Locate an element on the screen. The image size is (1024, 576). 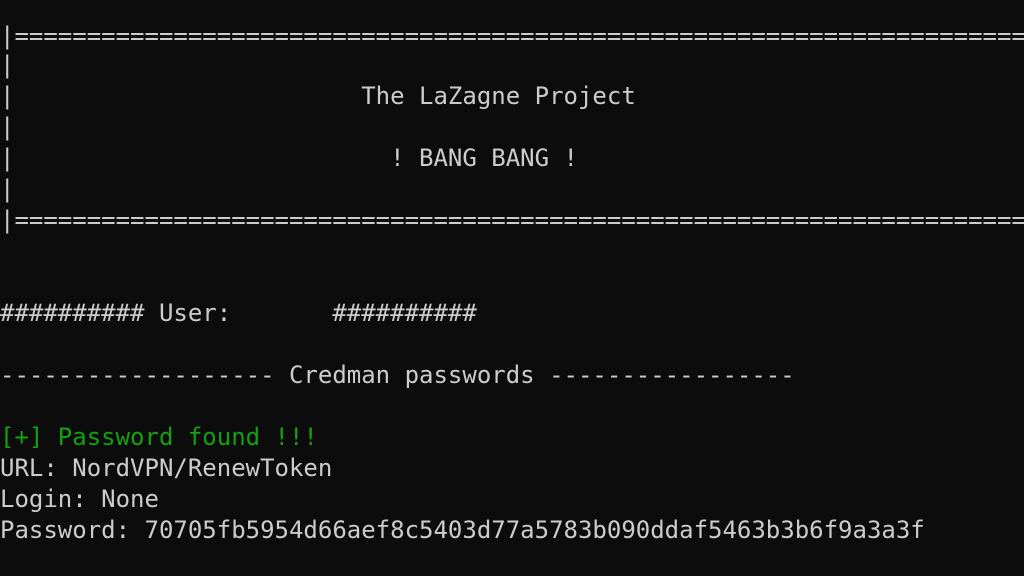
banner-title: | The LaZagne Project is located at coordinates (318, 96).